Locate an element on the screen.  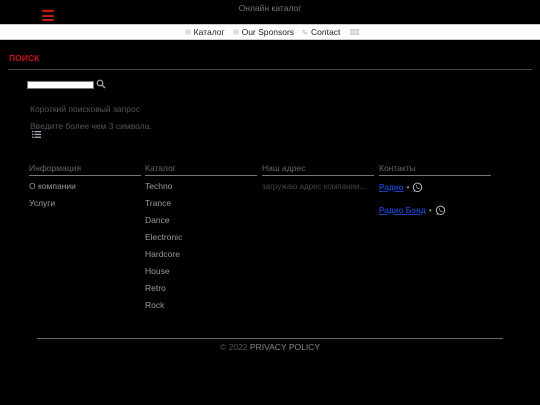
footer-link-services: Услуги is located at coordinates (85, 203).